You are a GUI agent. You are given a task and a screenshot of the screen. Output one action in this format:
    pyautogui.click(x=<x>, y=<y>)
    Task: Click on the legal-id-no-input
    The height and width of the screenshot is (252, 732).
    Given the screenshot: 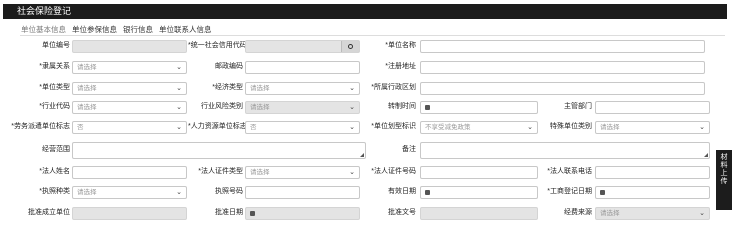 What is the action you would take?
    pyautogui.click(x=479, y=172)
    